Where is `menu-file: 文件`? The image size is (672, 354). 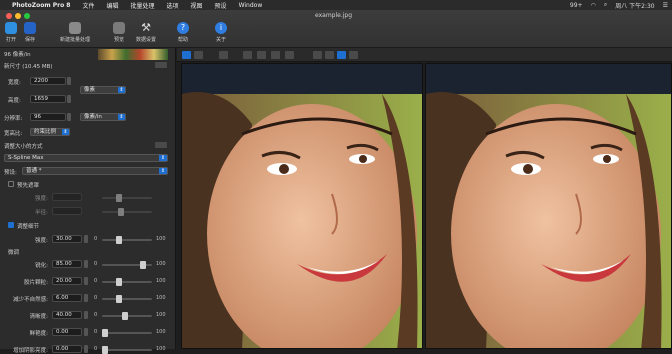 menu-file: 文件 is located at coordinates (88, 5).